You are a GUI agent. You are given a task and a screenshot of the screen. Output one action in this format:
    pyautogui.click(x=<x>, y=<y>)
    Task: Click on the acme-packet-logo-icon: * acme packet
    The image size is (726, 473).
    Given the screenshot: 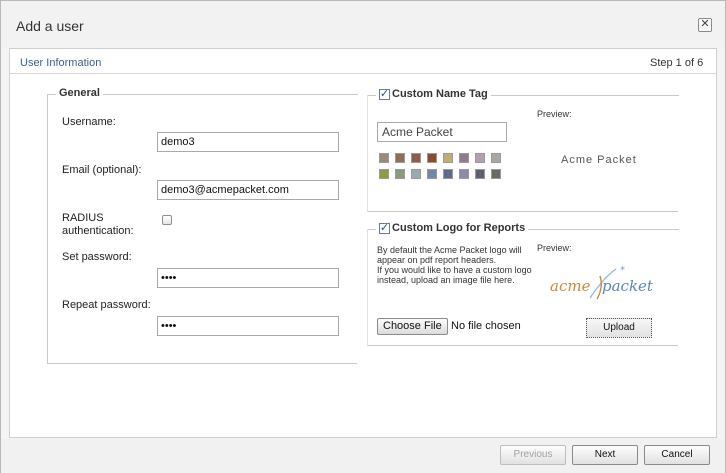 What is the action you would take?
    pyautogui.click(x=602, y=282)
    